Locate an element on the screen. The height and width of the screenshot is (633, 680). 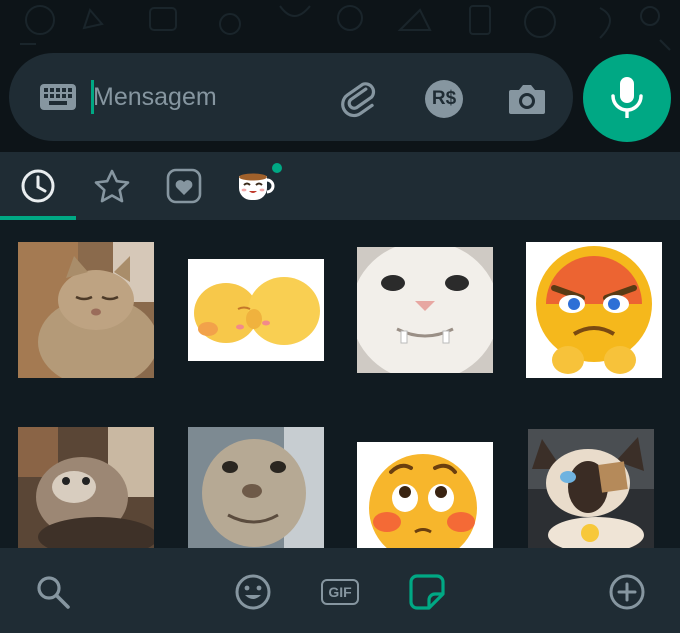
payment-label: R$ is located at coordinates (444, 99).